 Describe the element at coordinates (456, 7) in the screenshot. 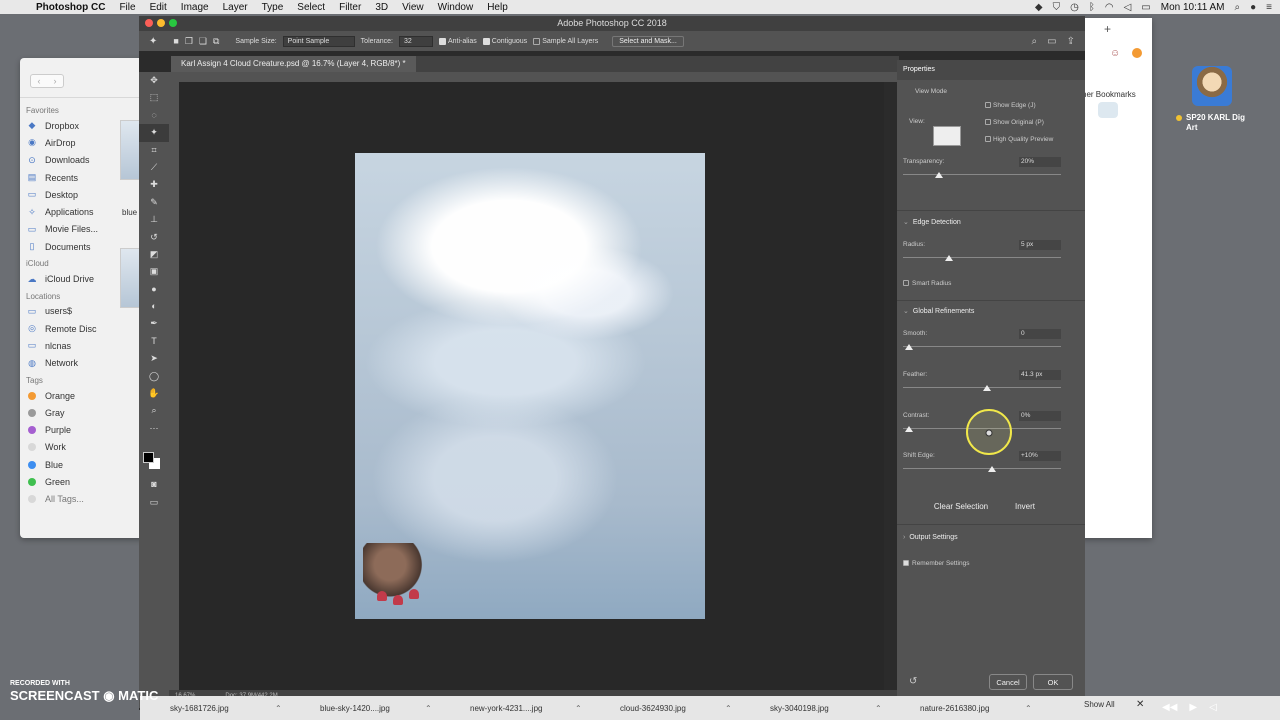

I see `menu-window: Window` at that location.